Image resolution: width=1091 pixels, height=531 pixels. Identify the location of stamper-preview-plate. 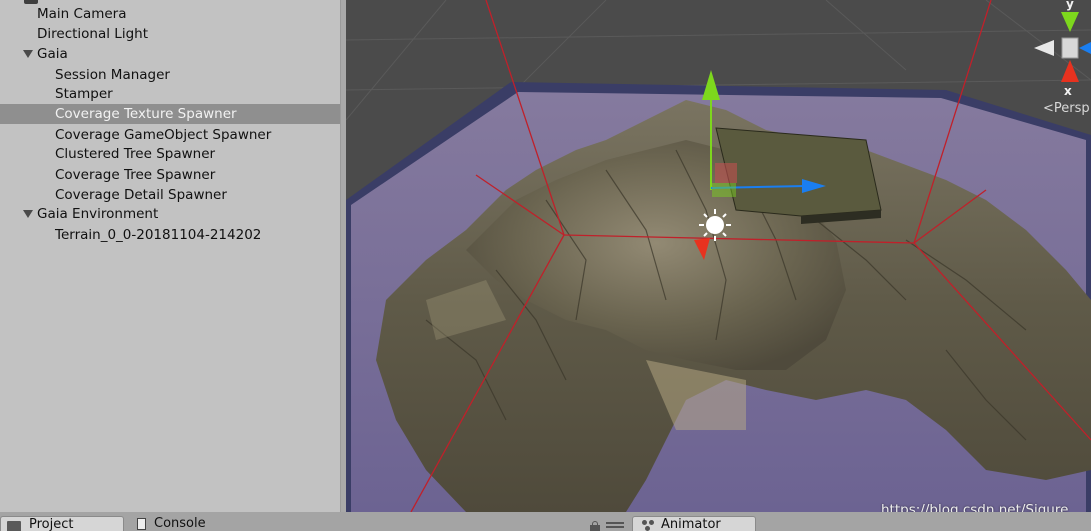
(798, 172).